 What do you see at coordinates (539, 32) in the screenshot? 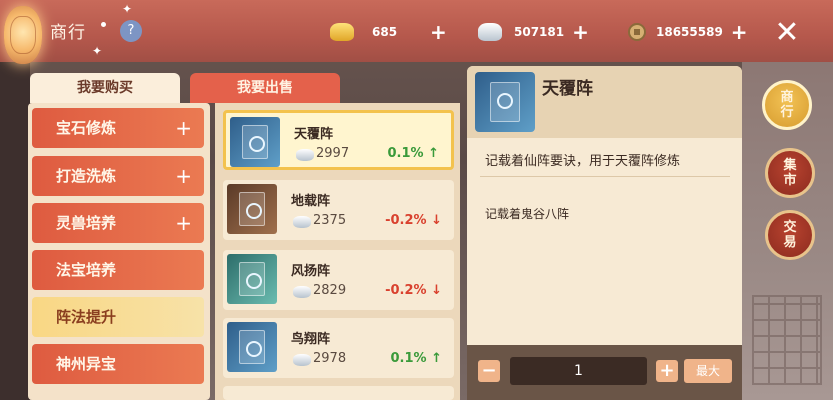
I see `currency-silver-value: 507181` at bounding box center [539, 32].